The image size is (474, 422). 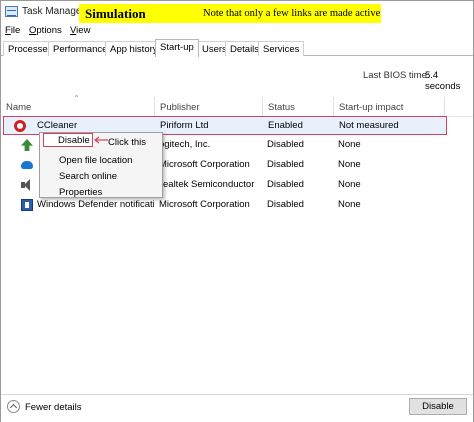 I want to click on menu-view: View, so click(x=80, y=30).